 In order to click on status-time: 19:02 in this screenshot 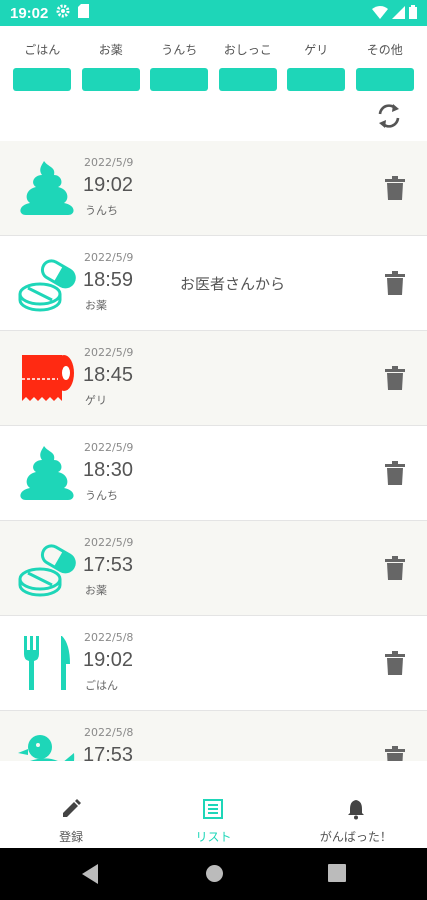, I will do `click(29, 13)`.